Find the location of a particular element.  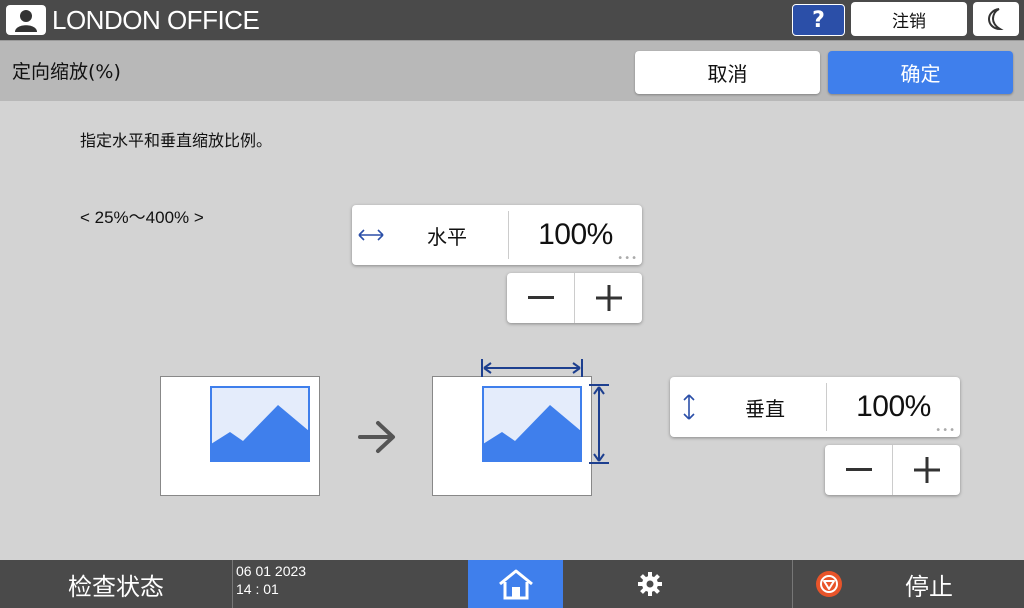

horizontal-dimension-icon is located at coordinates (532, 368).